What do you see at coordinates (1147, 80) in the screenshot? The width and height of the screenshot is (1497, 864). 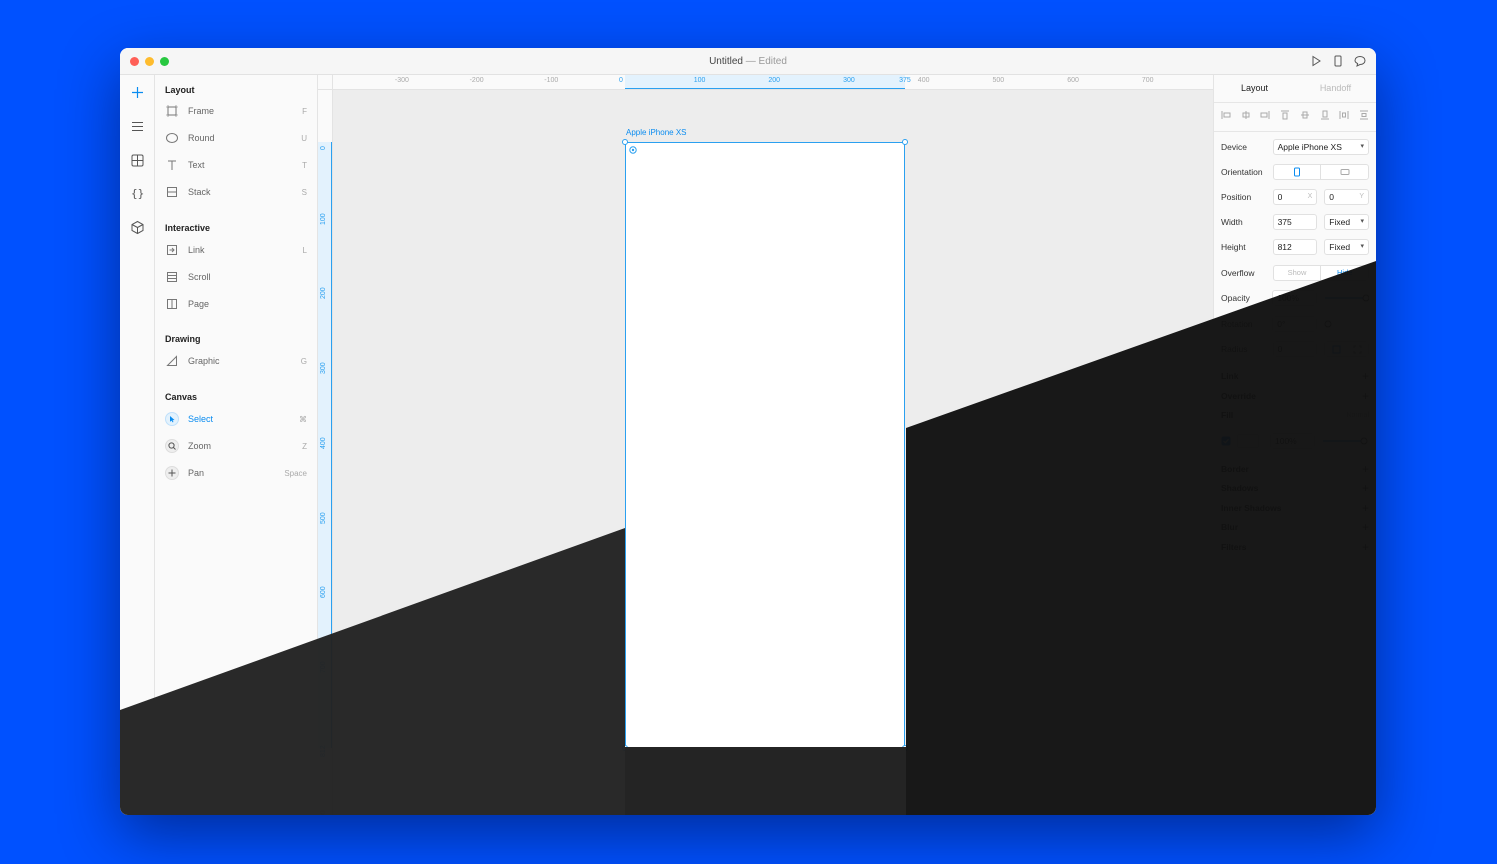 I see `ruler-tick-label: 700` at bounding box center [1147, 80].